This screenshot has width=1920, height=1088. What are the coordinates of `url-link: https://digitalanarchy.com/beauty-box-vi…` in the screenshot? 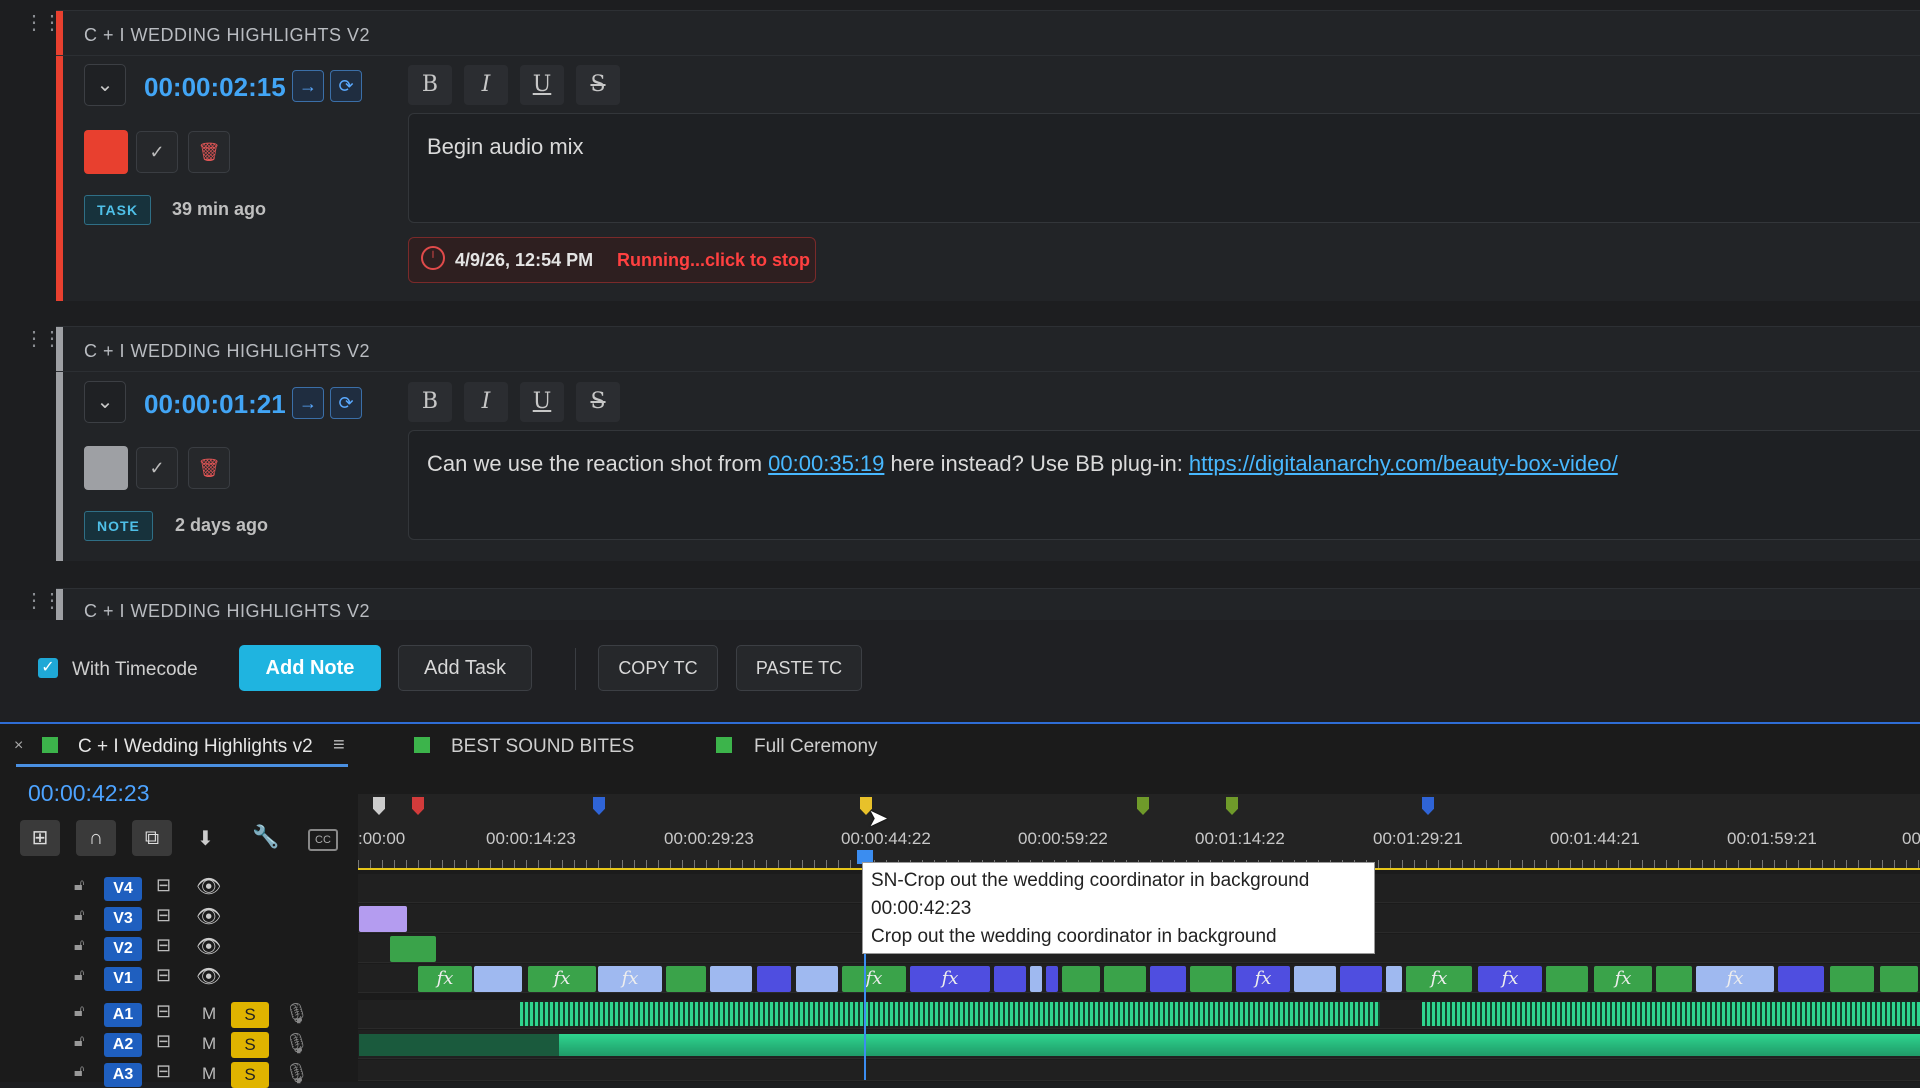 It's located at (1403, 463).